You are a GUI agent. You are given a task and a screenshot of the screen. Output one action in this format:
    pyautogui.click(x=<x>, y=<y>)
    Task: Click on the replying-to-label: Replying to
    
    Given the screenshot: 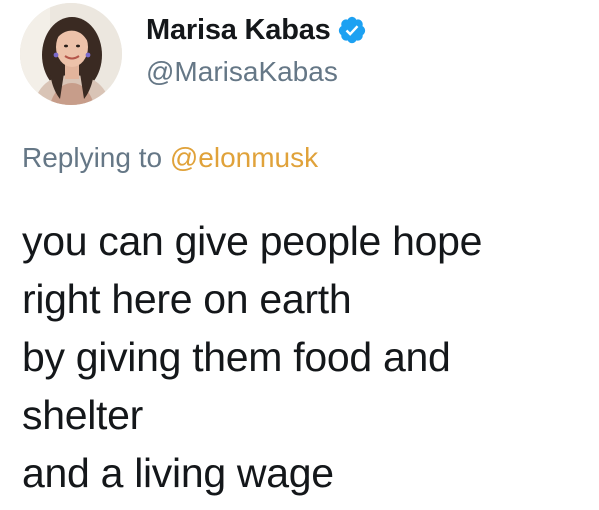 What is the action you would take?
    pyautogui.click(x=96, y=157)
    